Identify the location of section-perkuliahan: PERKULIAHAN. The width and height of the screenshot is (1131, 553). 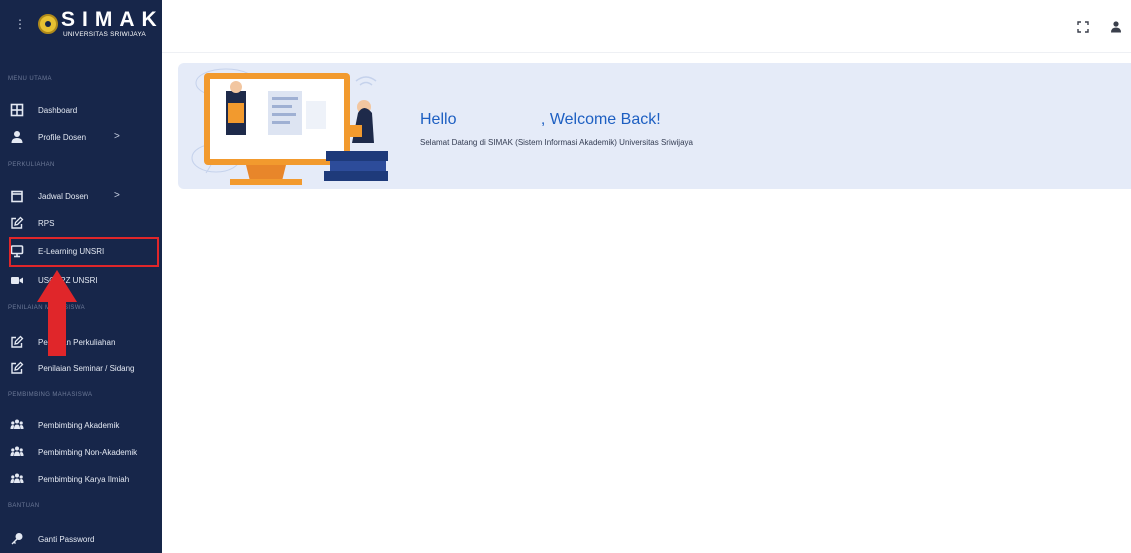
(31, 165).